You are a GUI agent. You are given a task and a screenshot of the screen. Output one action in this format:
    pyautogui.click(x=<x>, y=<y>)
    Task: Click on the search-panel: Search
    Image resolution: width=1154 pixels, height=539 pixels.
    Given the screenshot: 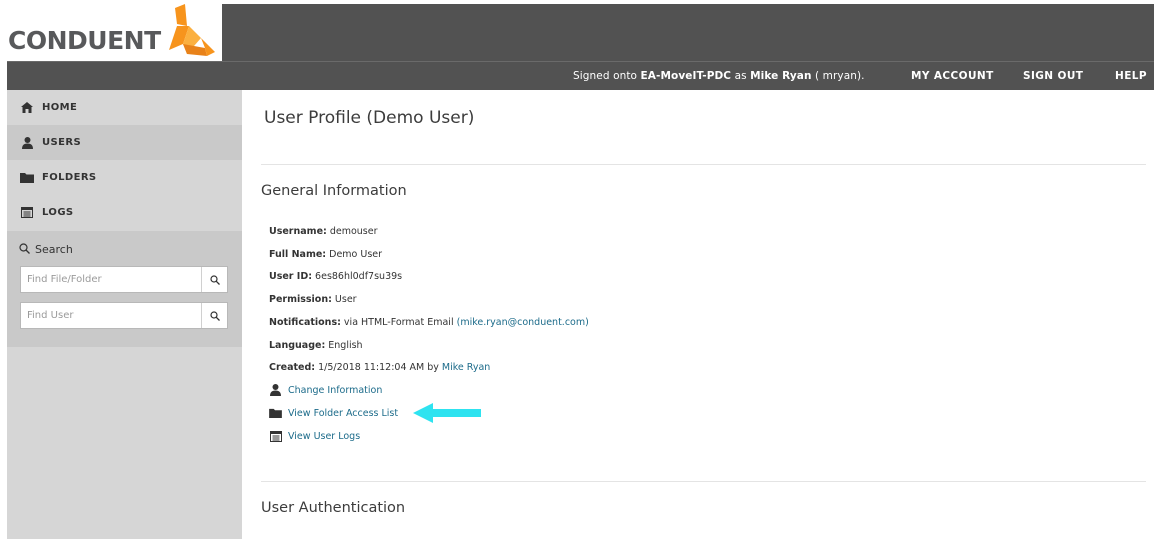 What is the action you would take?
    pyautogui.click(x=124, y=289)
    